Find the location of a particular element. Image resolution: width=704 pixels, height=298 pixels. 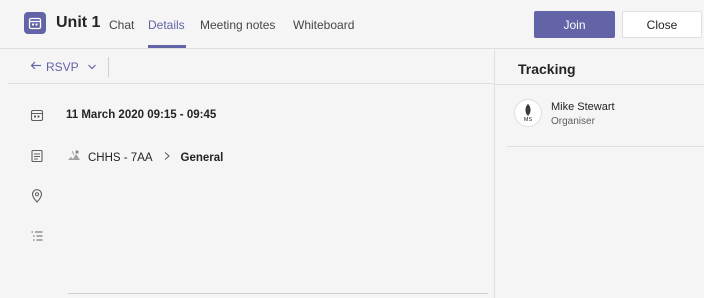

reply-arrow-icon is located at coordinates (36, 67).